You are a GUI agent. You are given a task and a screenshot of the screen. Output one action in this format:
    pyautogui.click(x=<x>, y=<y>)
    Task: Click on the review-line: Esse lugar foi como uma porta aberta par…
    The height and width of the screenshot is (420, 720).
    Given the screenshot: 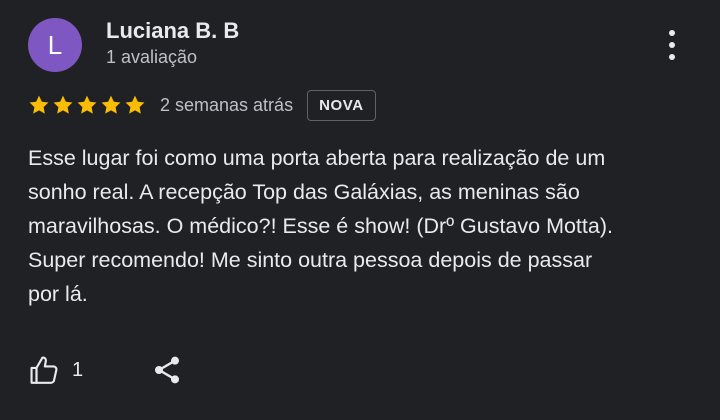 What is the action you would take?
    pyautogui.click(x=317, y=158)
    